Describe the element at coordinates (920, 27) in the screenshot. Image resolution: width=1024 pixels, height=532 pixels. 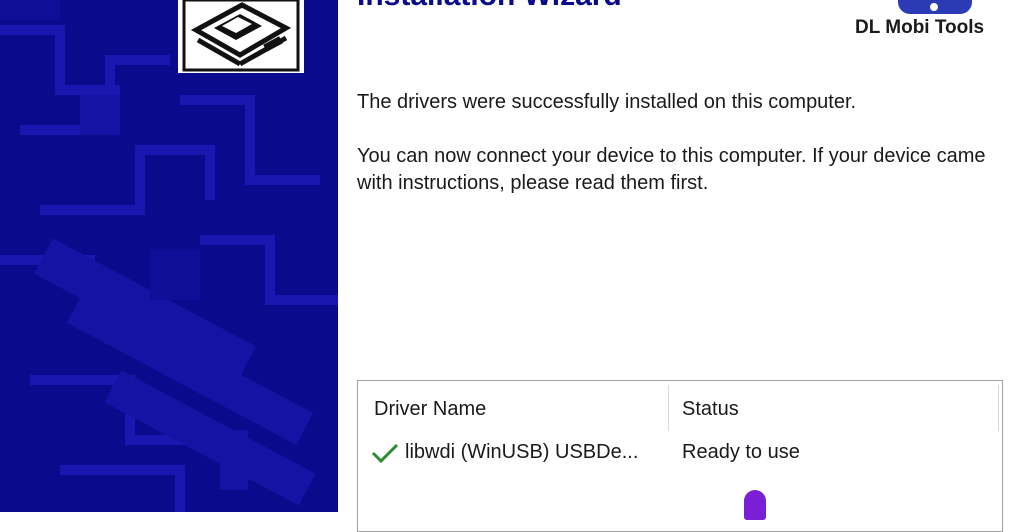
I see `brand-name: DL Mobi Tools` at that location.